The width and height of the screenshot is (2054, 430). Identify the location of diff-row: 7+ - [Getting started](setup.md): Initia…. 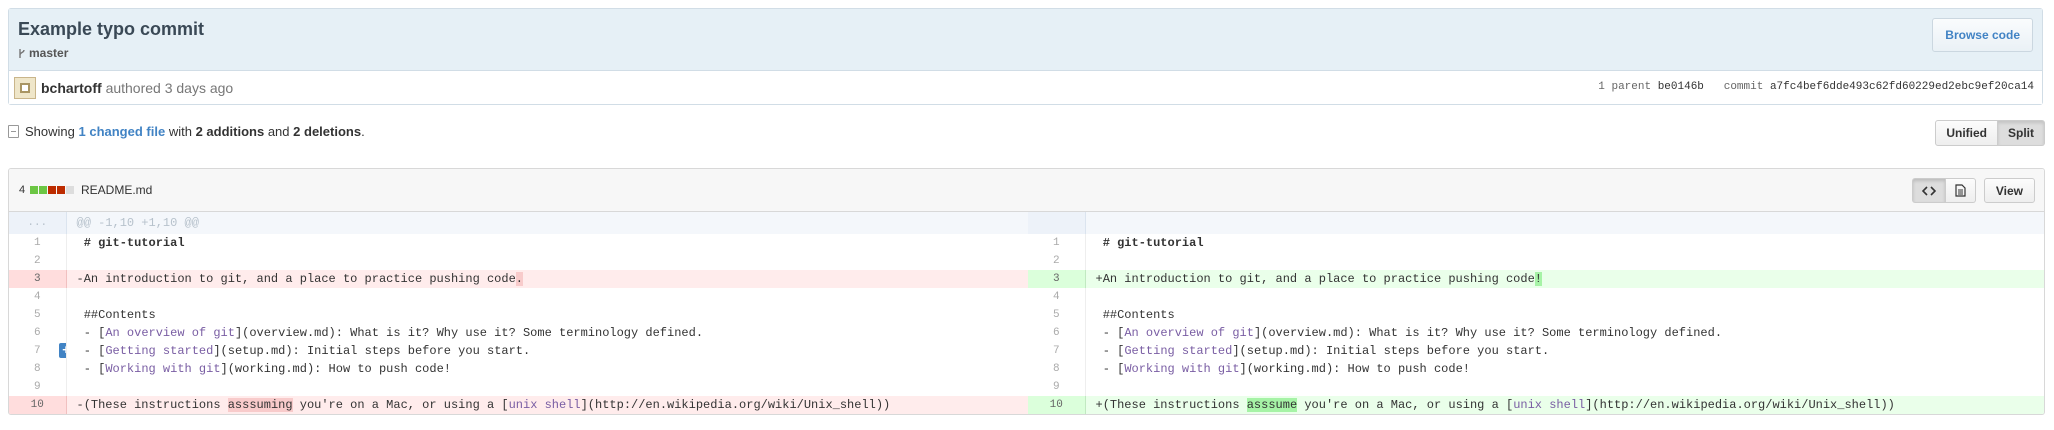
(1026, 351).